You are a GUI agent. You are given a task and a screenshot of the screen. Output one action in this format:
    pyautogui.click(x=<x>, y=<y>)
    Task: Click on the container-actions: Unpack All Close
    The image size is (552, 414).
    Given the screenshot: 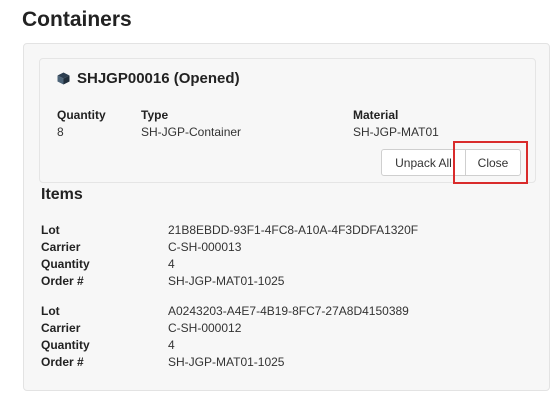 What is the action you would take?
    pyautogui.click(x=451, y=162)
    